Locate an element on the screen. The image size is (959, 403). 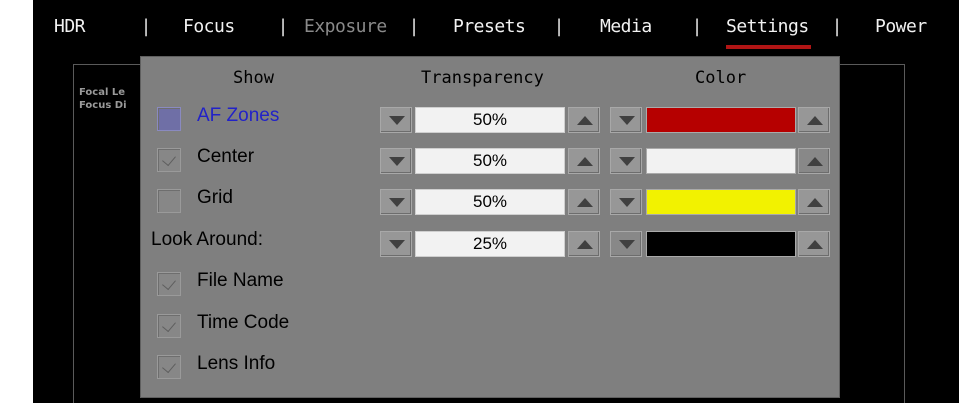
grid-transparency-increase-button is located at coordinates (584, 202).